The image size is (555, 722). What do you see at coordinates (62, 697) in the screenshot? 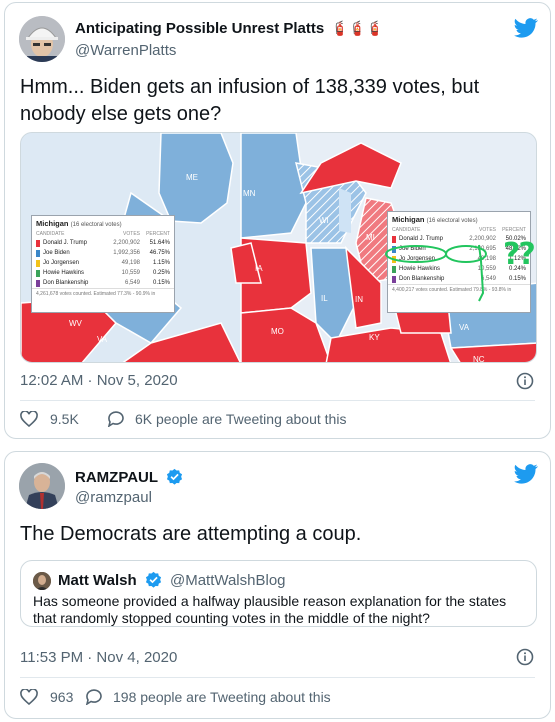
I see `like-count: 963` at bounding box center [62, 697].